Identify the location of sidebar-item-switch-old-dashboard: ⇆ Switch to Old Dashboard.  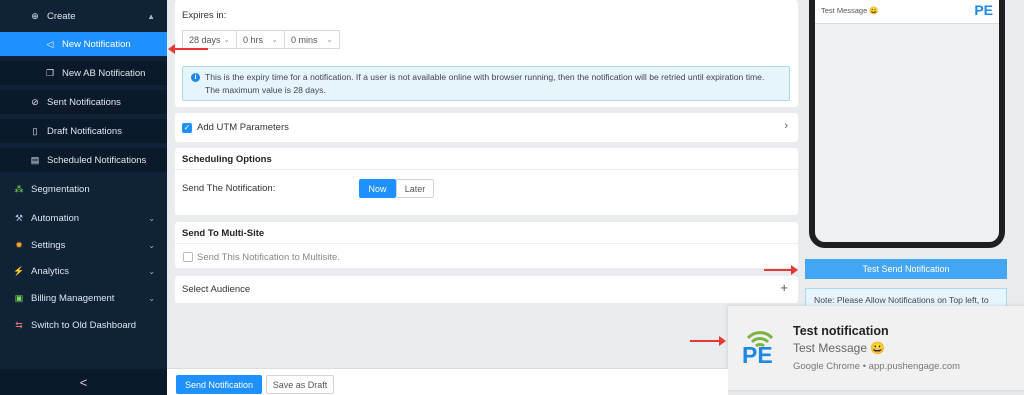
(83, 325).